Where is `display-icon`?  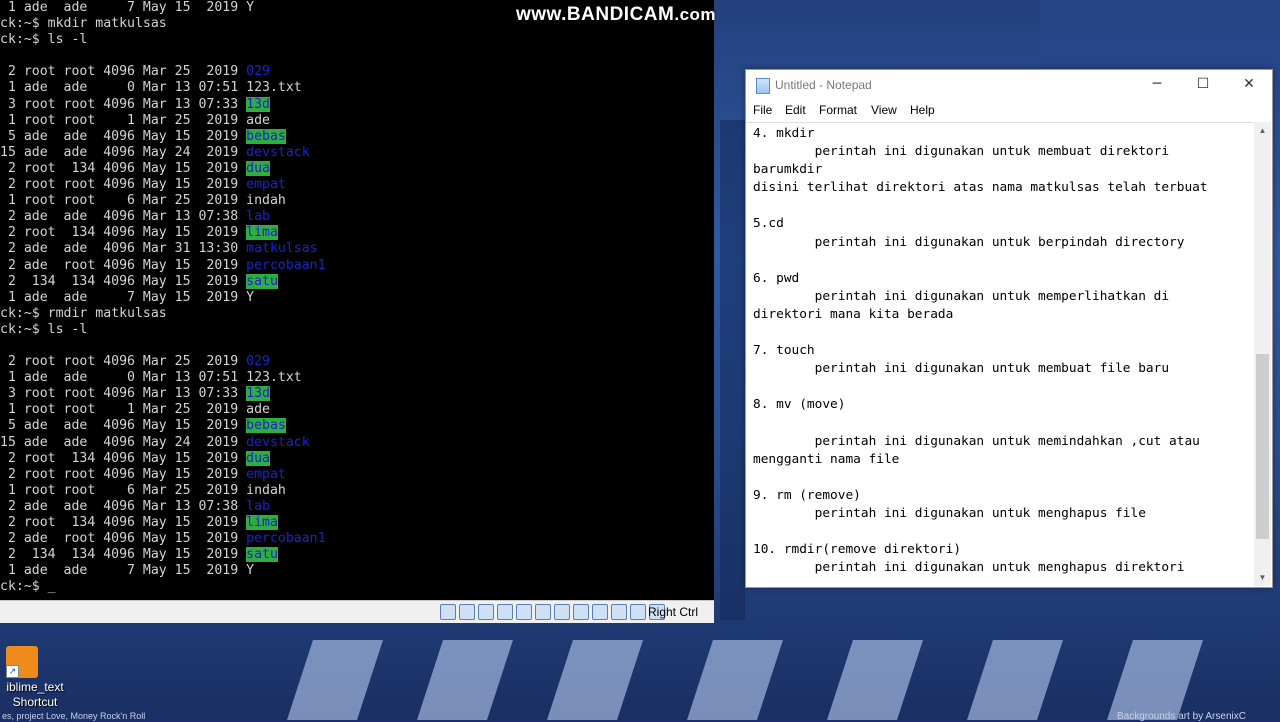
display-icon is located at coordinates (562, 612).